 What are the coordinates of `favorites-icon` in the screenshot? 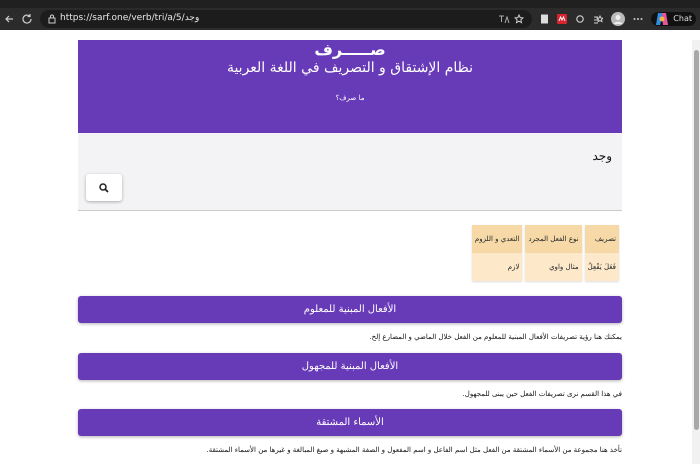 It's located at (598, 19).